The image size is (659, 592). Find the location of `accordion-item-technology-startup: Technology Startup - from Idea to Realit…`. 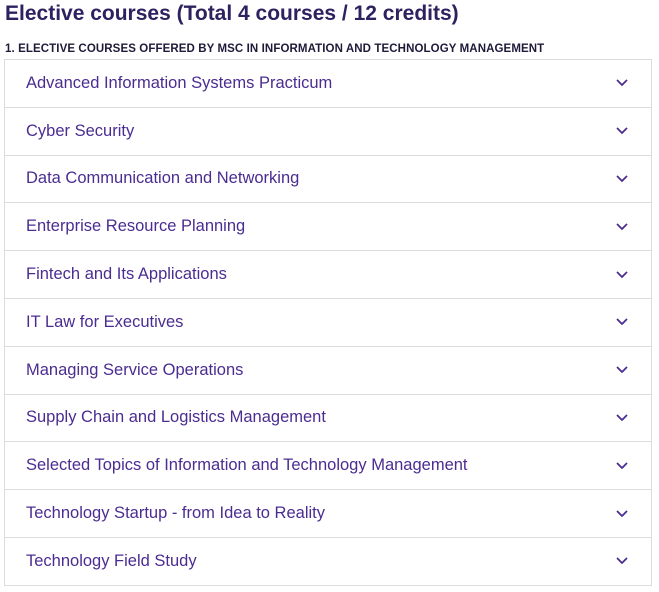

accordion-item-technology-startup: Technology Startup - from Idea to Realit… is located at coordinates (328, 514).